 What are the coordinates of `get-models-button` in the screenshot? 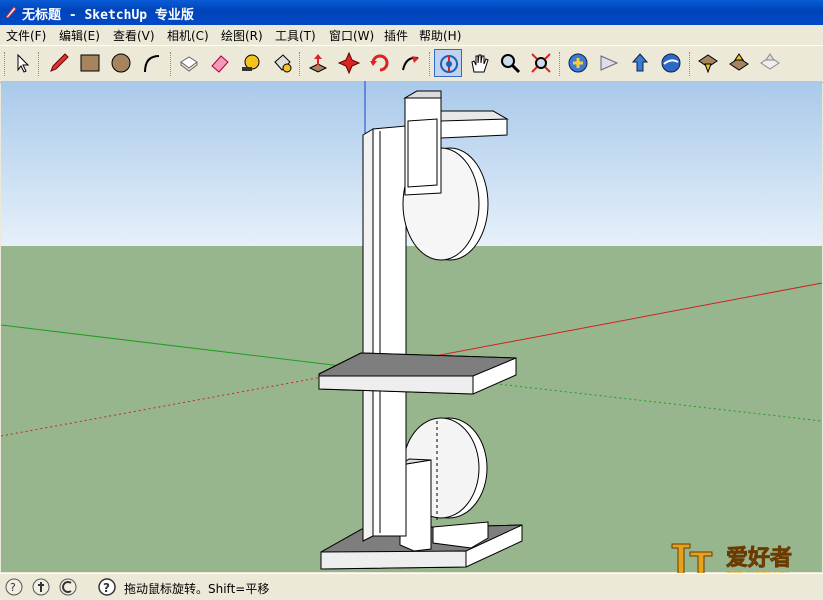 It's located at (578, 63).